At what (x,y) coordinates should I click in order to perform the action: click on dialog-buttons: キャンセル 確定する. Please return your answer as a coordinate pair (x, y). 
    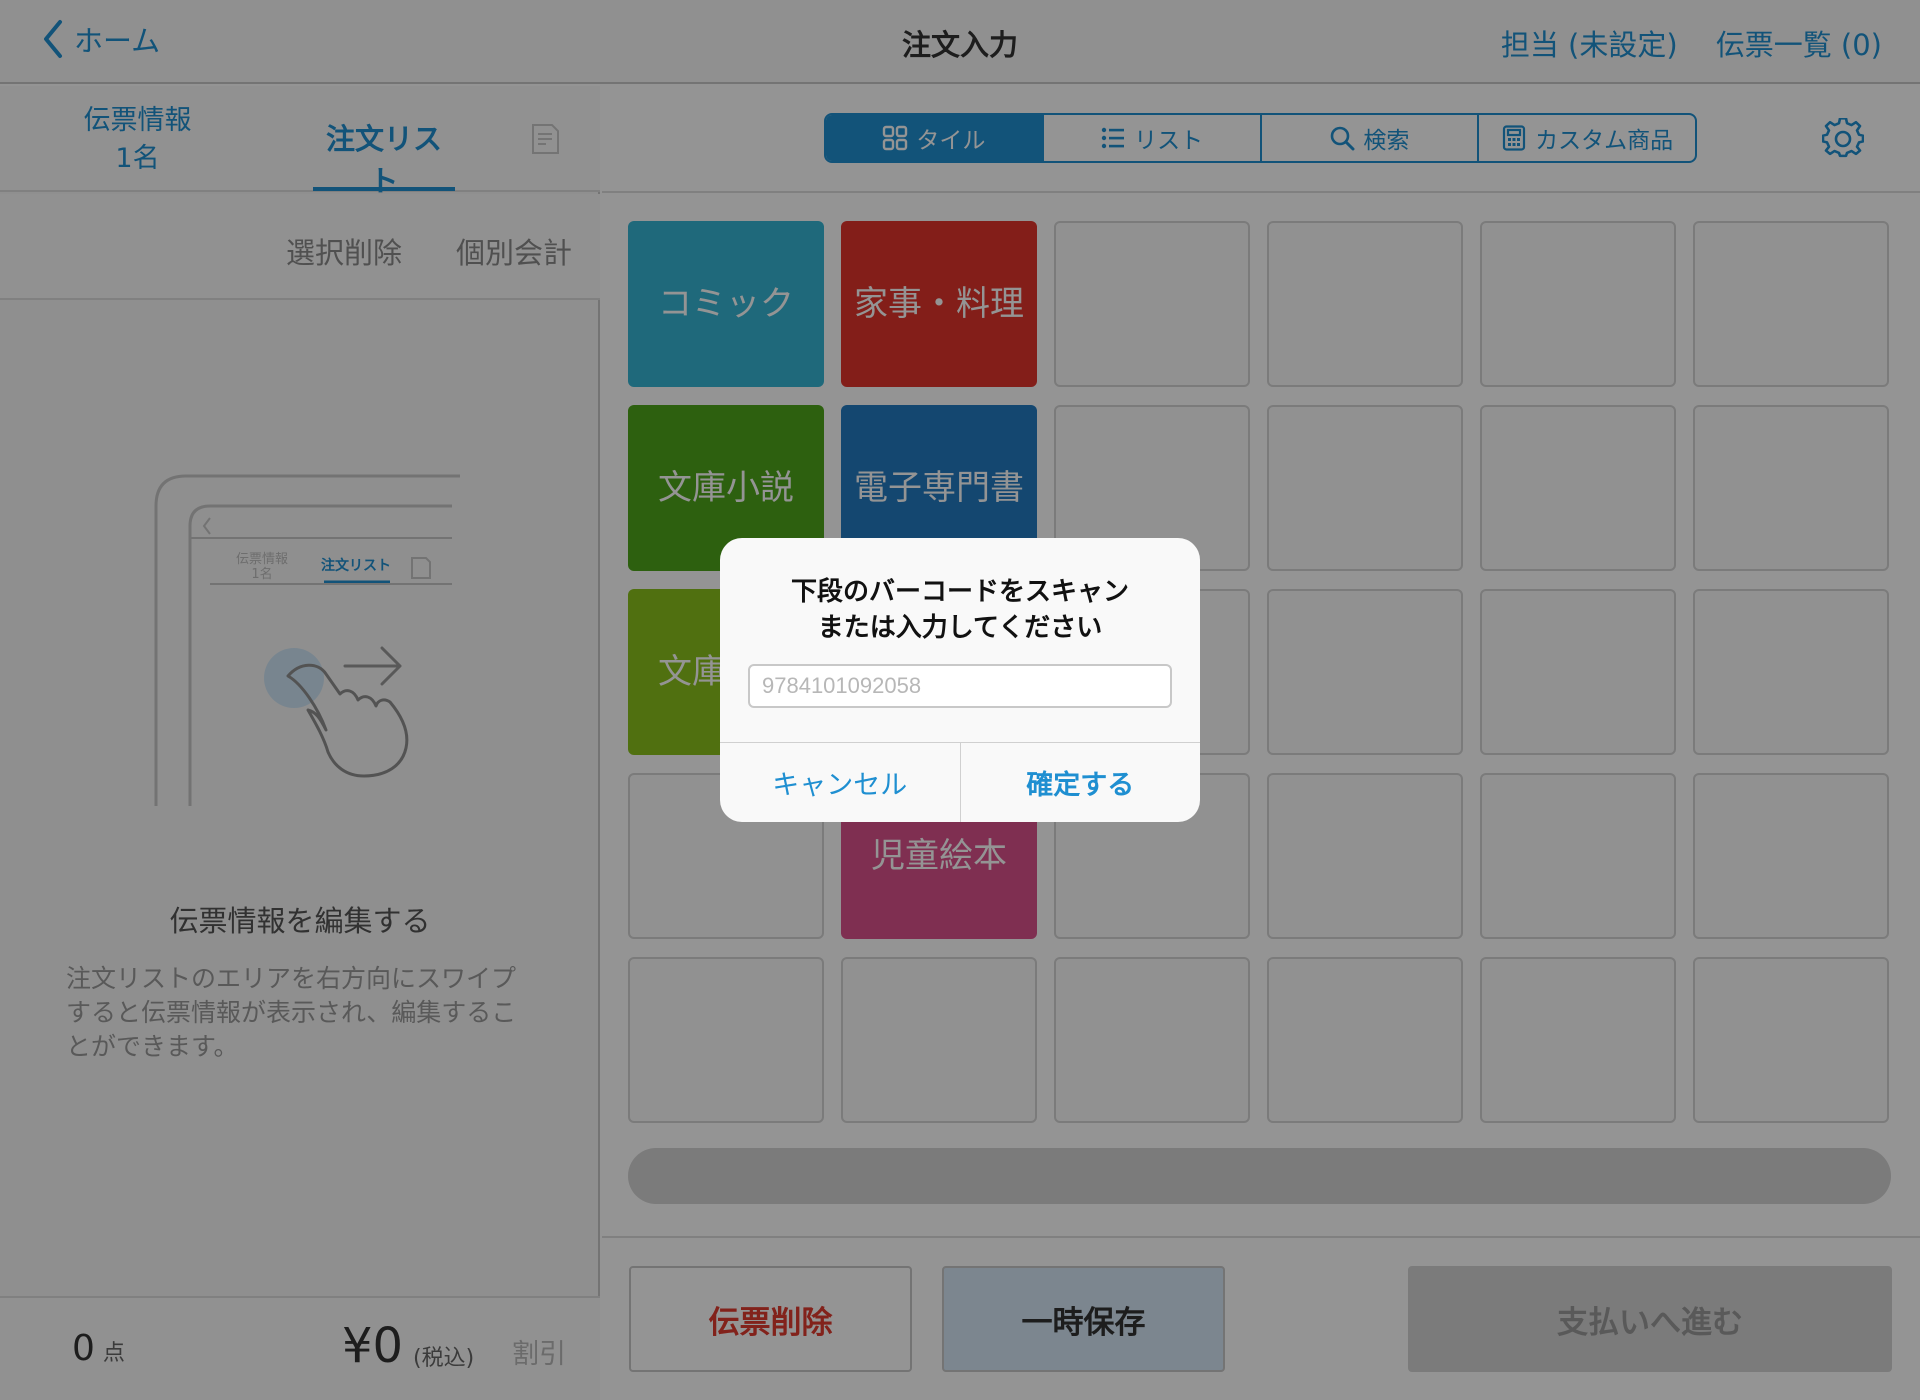
    Looking at the image, I should click on (960, 782).